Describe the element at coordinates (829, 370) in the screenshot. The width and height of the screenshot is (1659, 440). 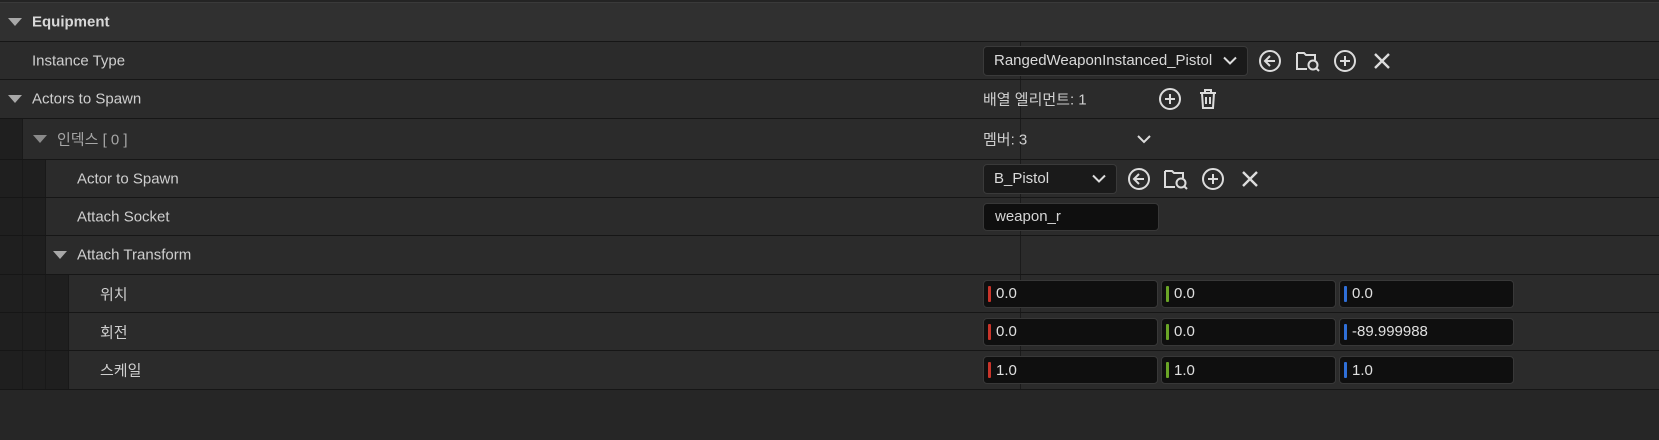
I see `property-scale: 스케일 1.0 1.0 1.0` at that location.